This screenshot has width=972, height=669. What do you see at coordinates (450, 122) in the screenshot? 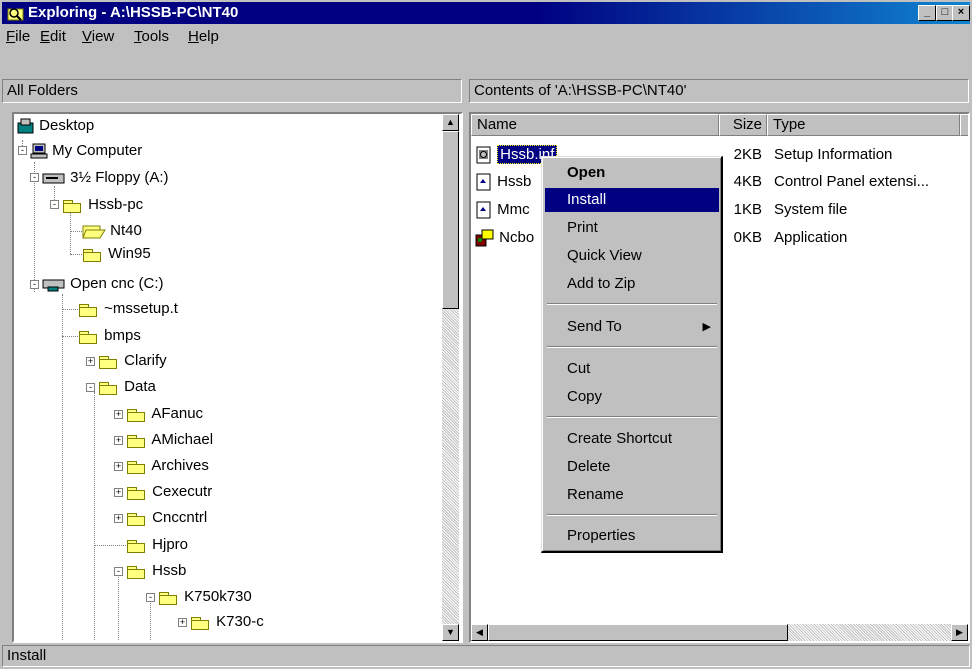
I see `scroll-up-button: ▲` at bounding box center [450, 122].